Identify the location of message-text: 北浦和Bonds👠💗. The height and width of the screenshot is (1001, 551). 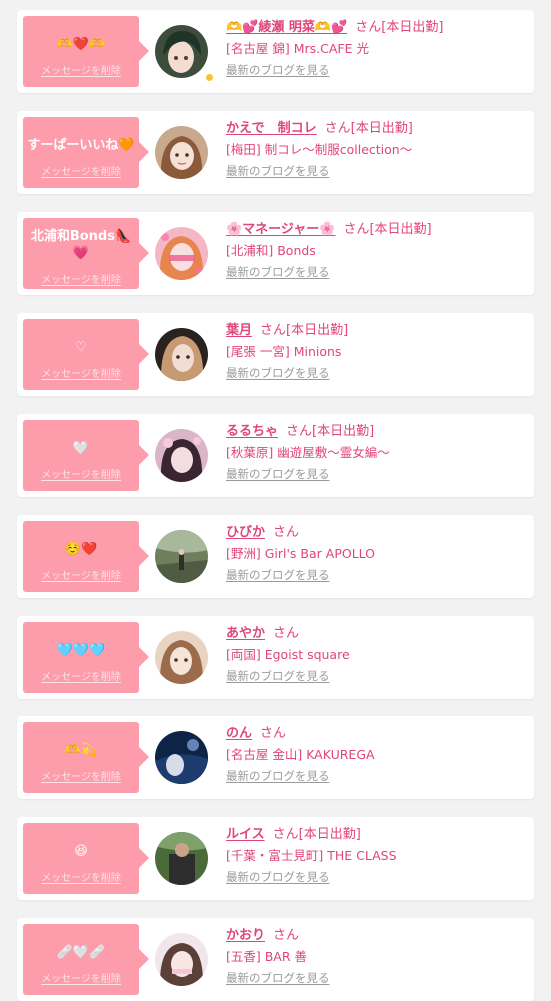
(81, 245).